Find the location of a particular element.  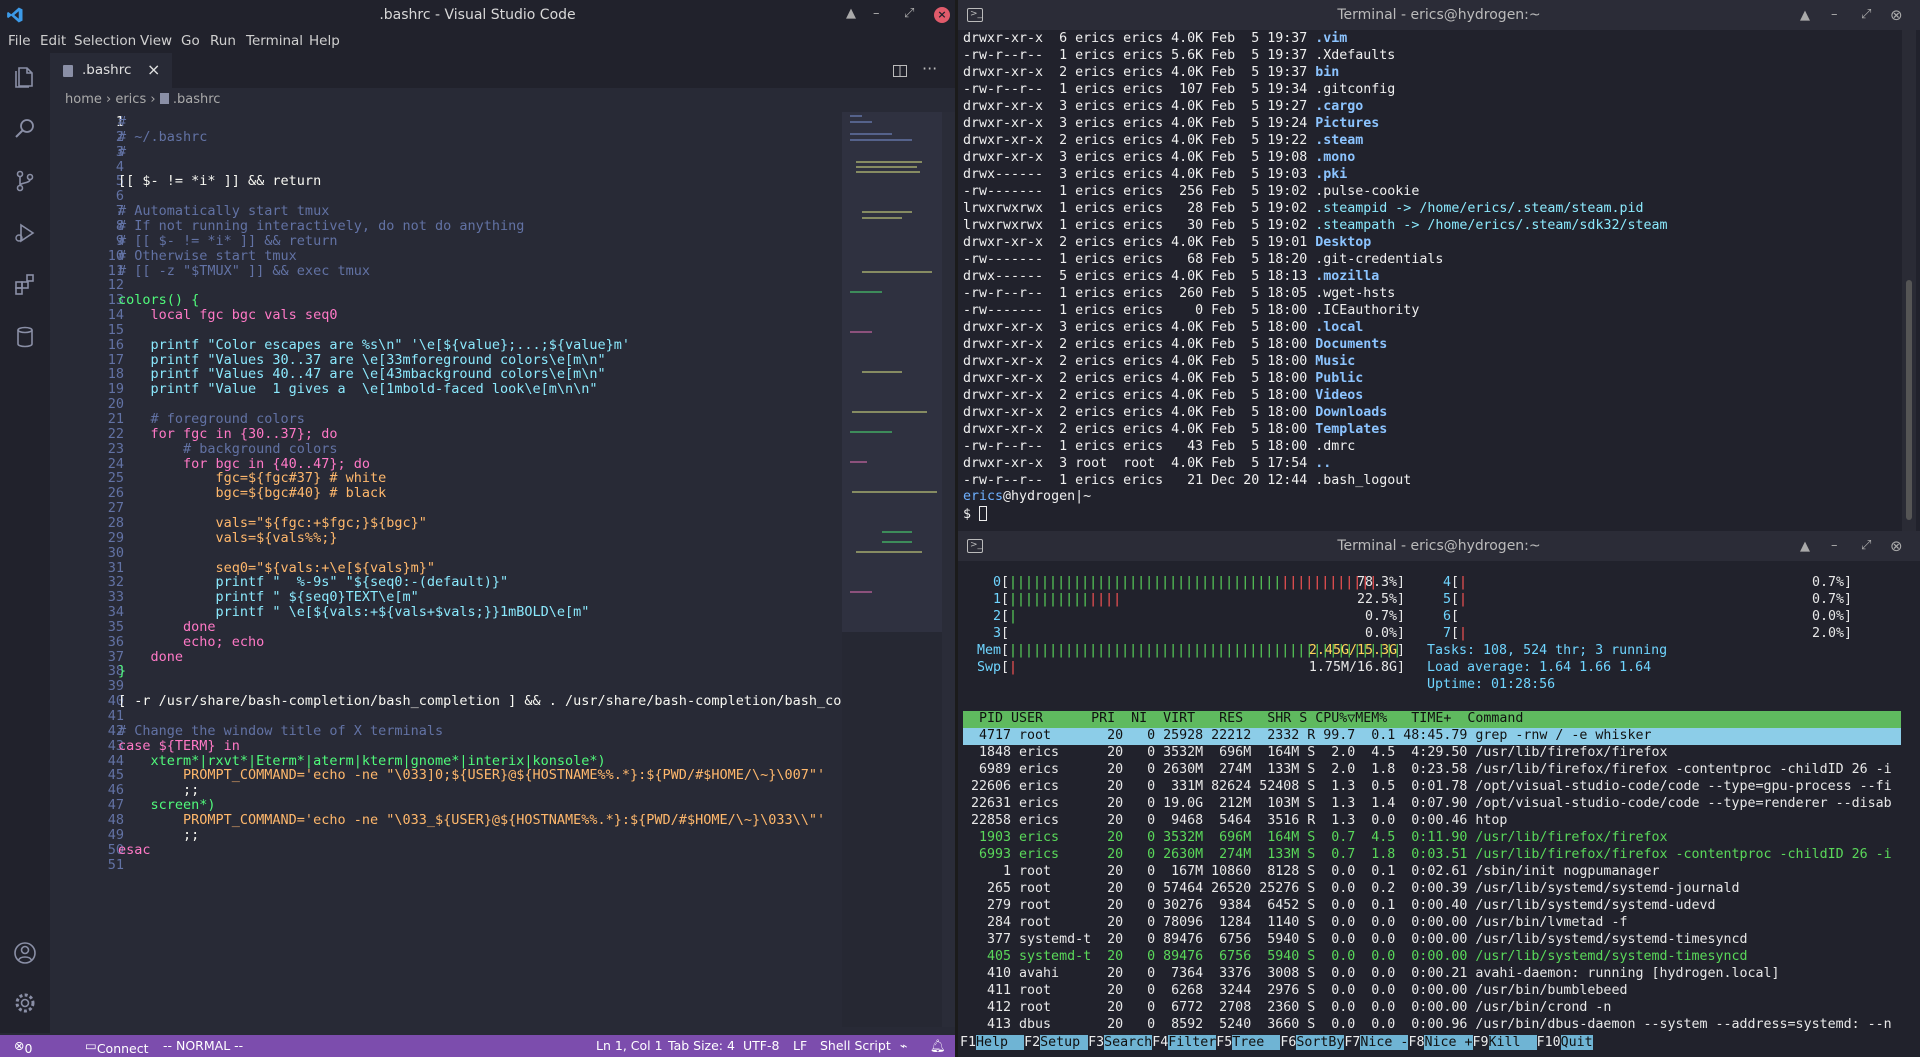

fkey-label: SortBy is located at coordinates (1320, 1042).